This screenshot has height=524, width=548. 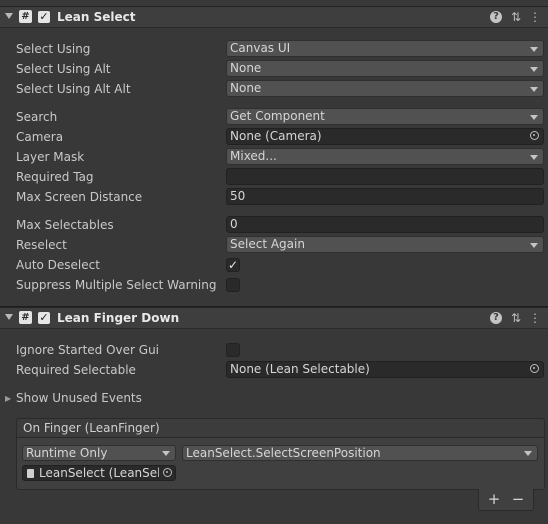 What do you see at coordinates (300, 369) in the screenshot?
I see `required-selectable-value: None (Lean Selectable)` at bounding box center [300, 369].